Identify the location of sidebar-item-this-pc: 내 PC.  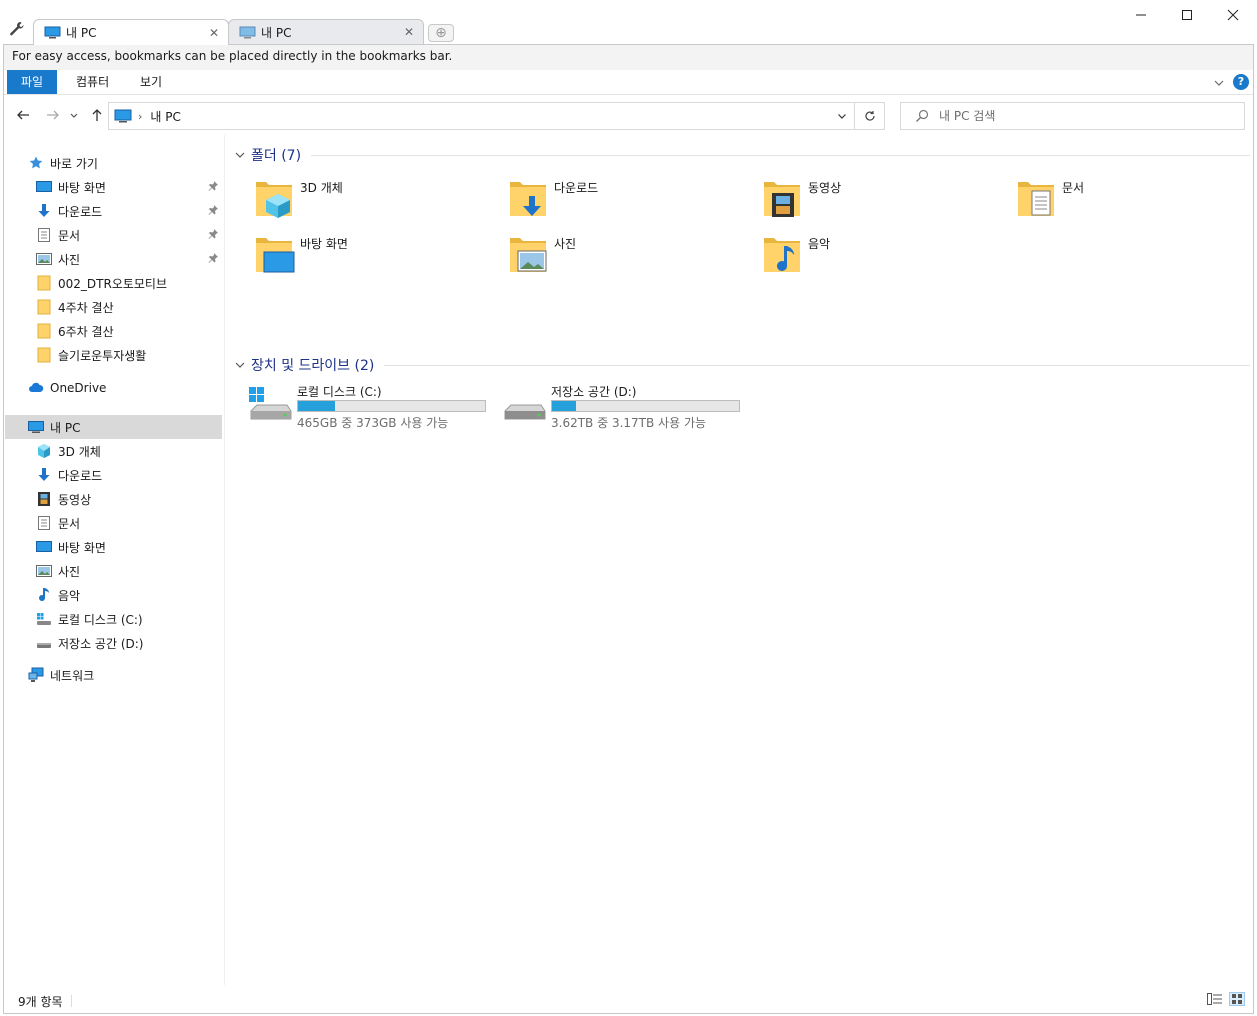
(113, 427).